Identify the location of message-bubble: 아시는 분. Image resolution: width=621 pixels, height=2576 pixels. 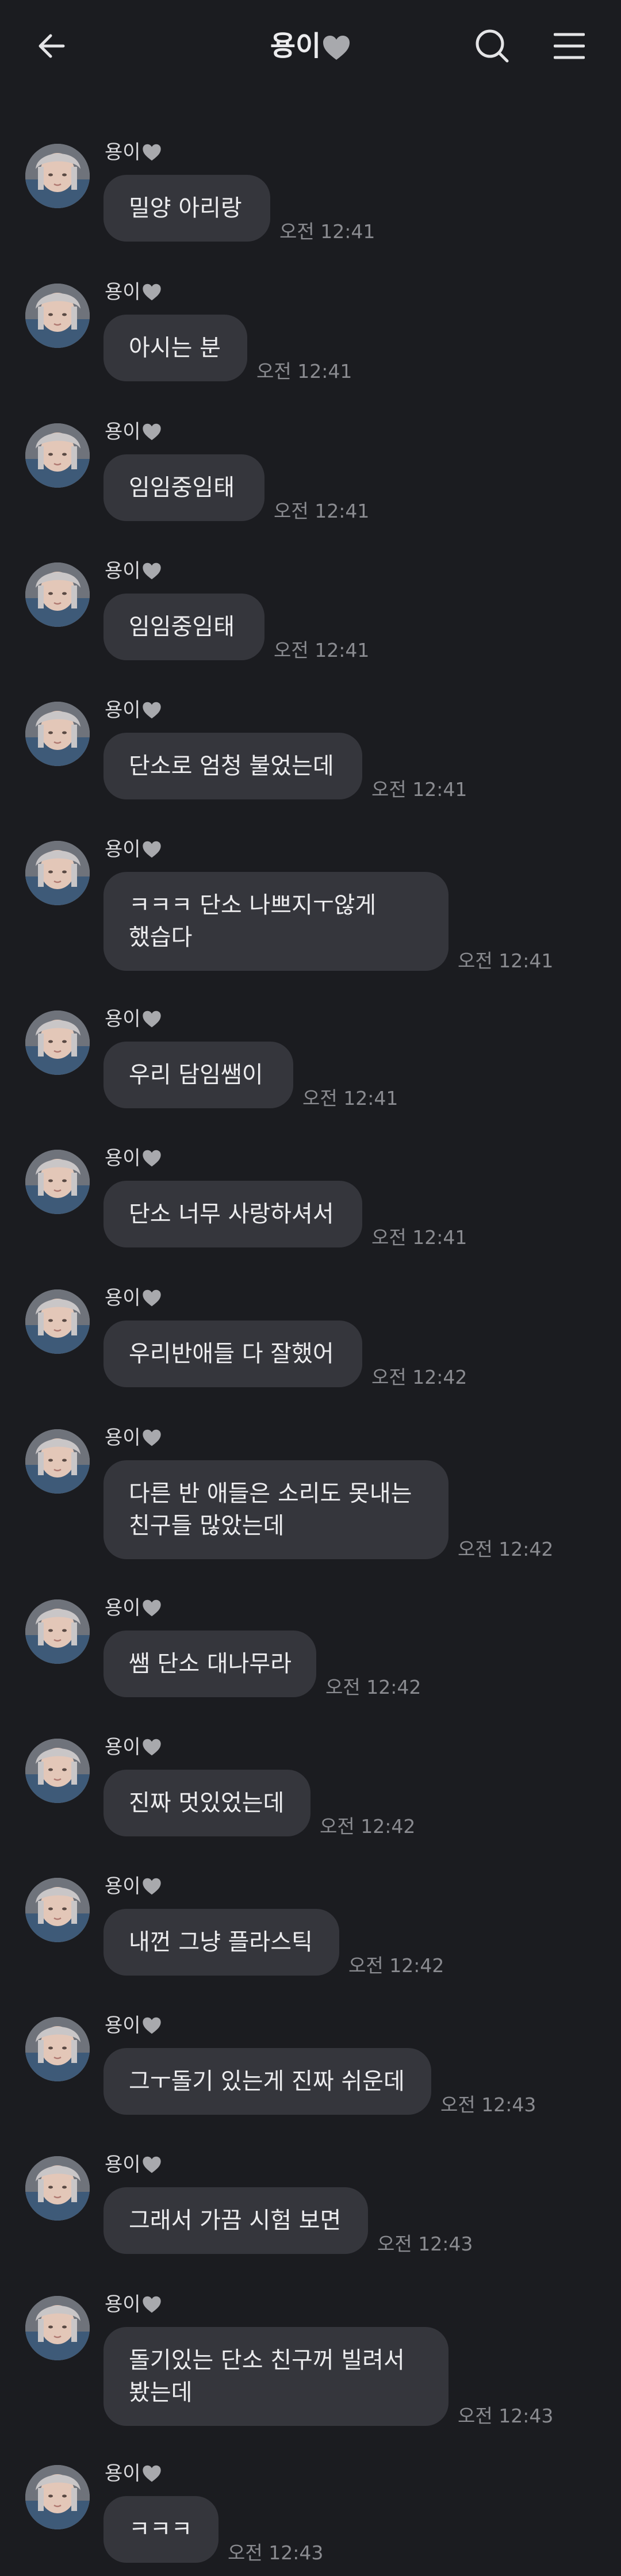
(175, 348).